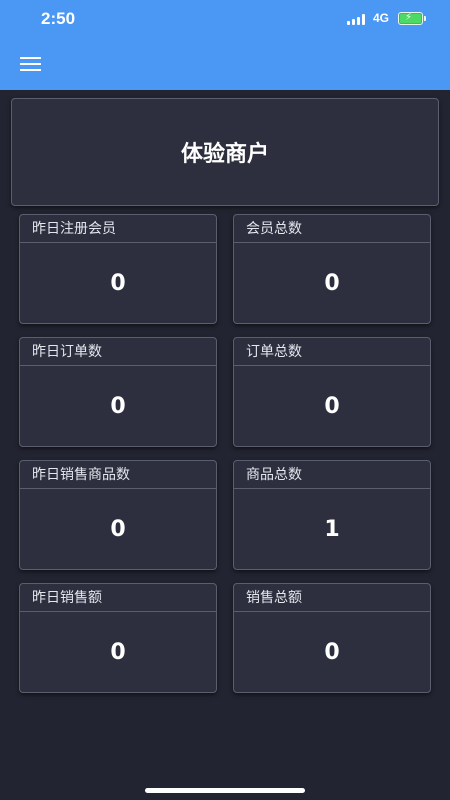 The width and height of the screenshot is (450, 800). I want to click on hamburger-menu-icon, so click(30, 64).